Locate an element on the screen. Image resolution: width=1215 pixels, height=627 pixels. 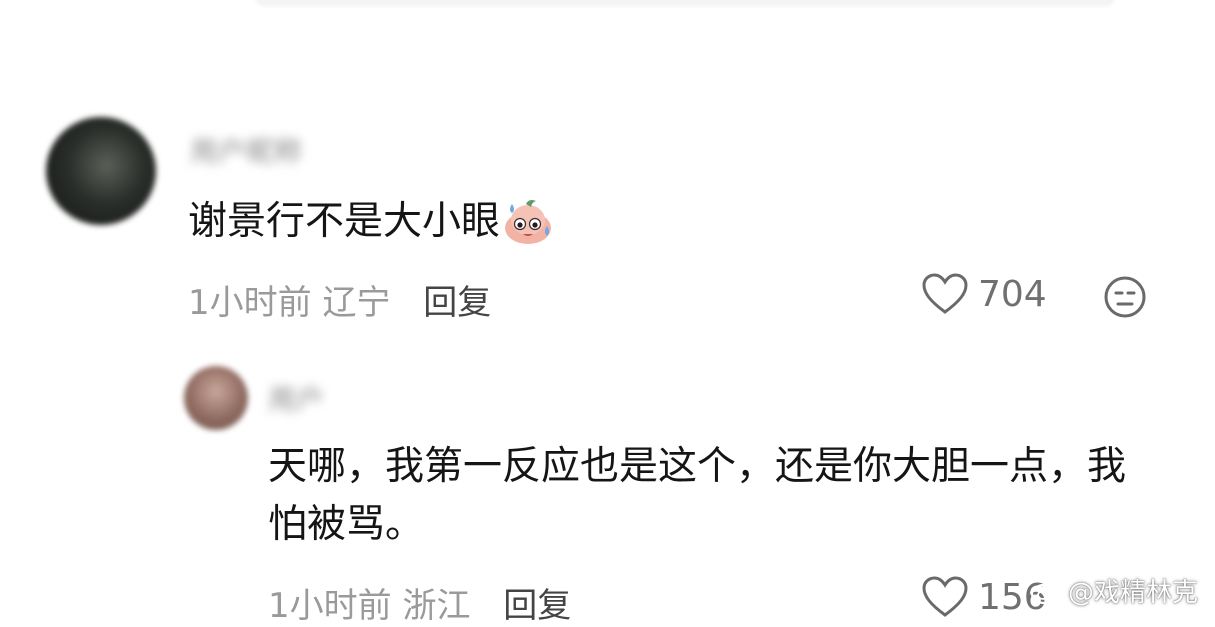
comment-body: 谢景行不是大小眼 is located at coordinates (344, 221).